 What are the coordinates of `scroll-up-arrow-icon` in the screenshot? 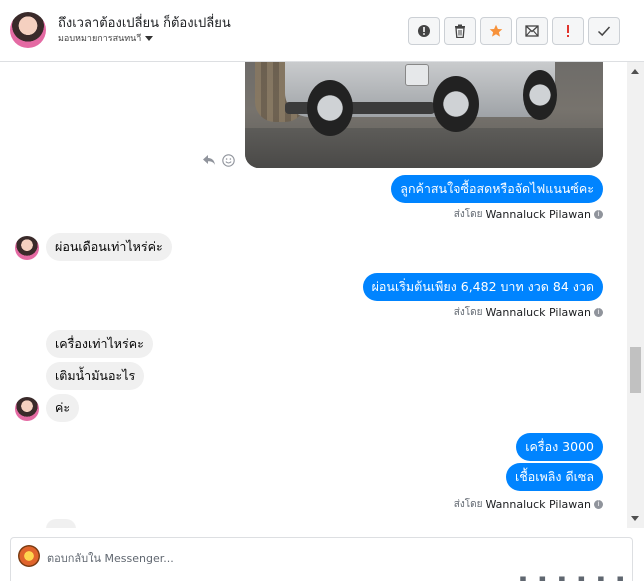 It's located at (635, 71).